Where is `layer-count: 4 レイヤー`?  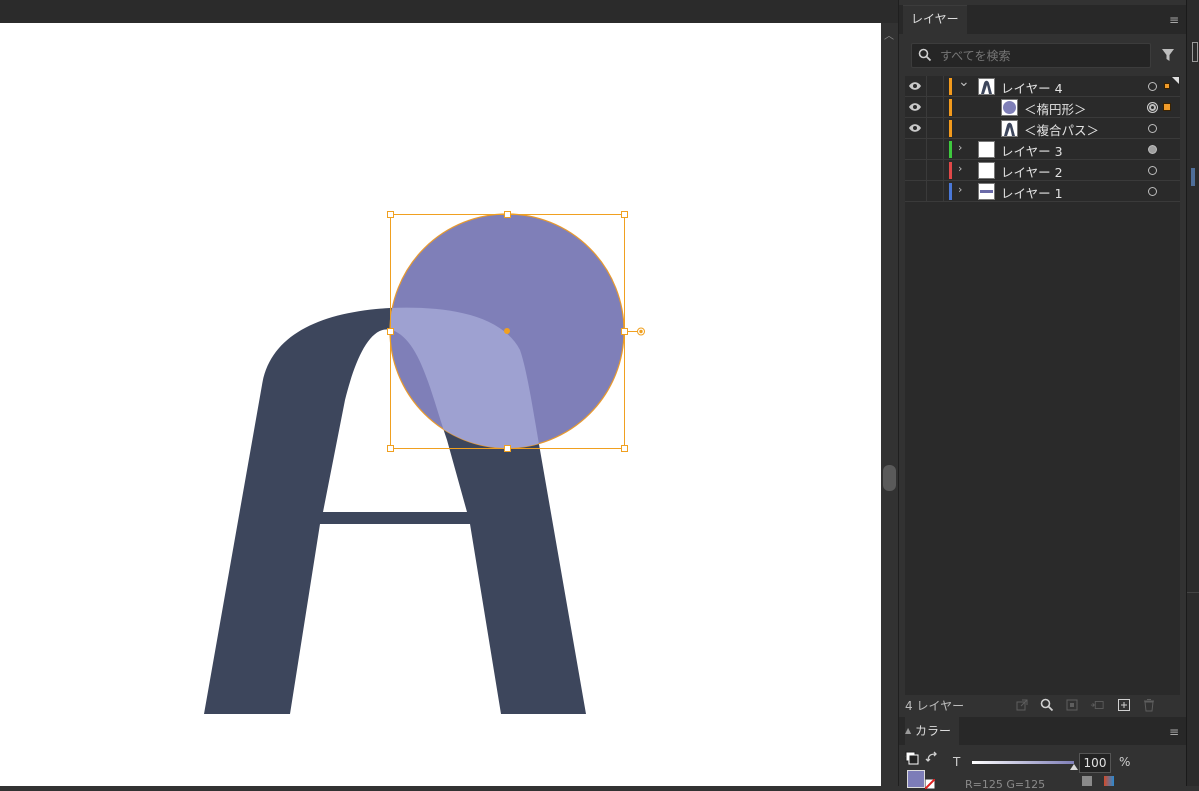
layer-count: 4 レイヤー is located at coordinates (935, 706).